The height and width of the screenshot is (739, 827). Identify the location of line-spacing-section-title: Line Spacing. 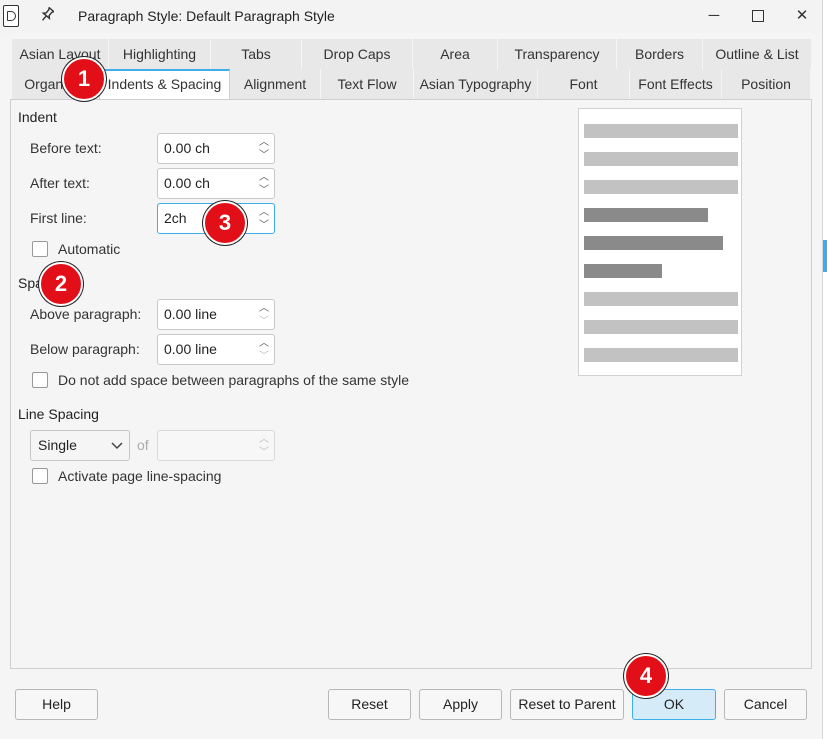
(58, 414).